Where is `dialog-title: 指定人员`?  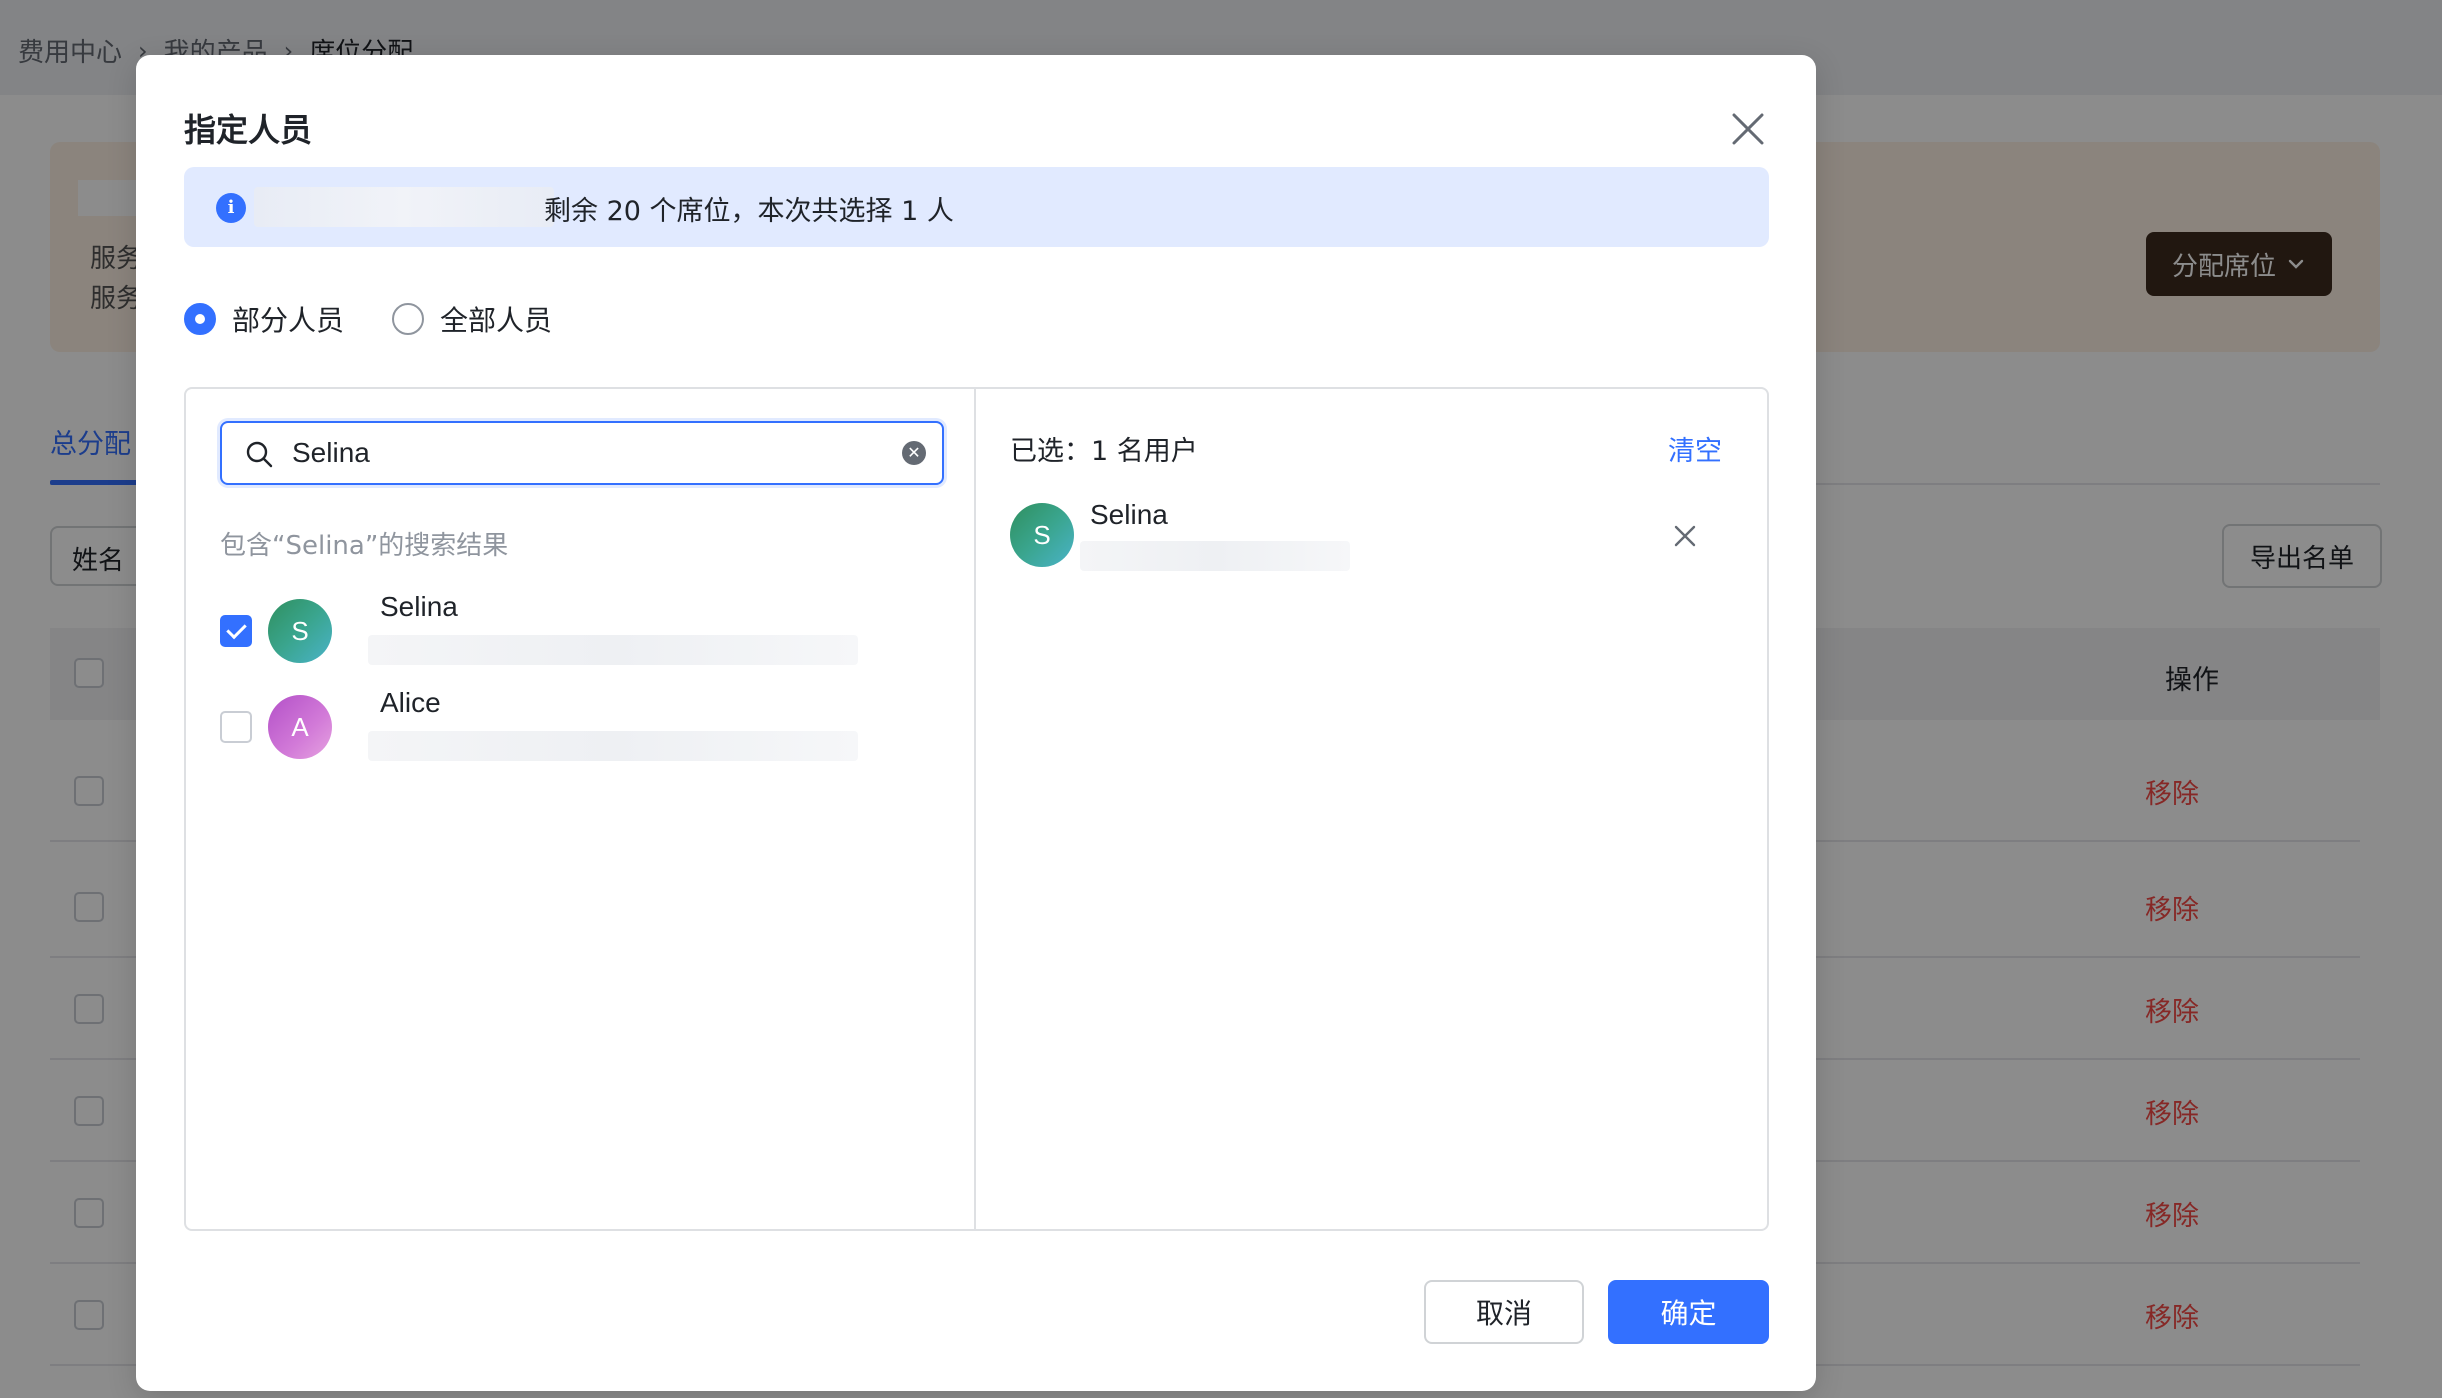
dialog-title: 指定人员 is located at coordinates (248, 130).